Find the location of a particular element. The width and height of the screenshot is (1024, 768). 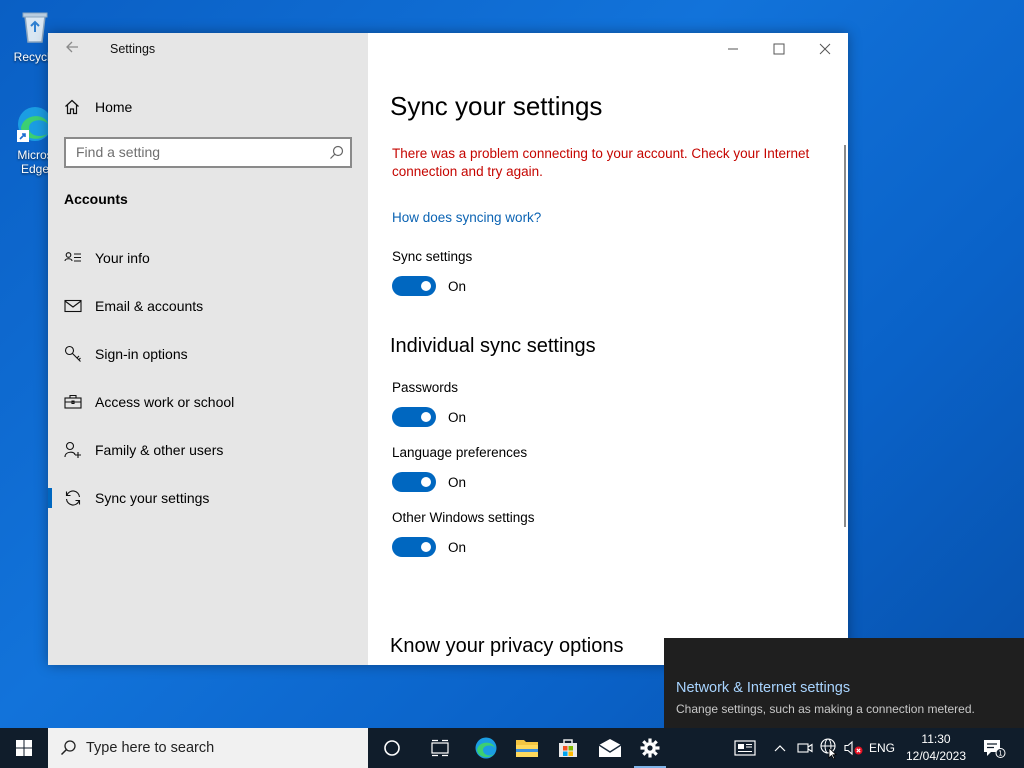

how-syncing-works-link: How does syncing work? is located at coordinates (466, 217).